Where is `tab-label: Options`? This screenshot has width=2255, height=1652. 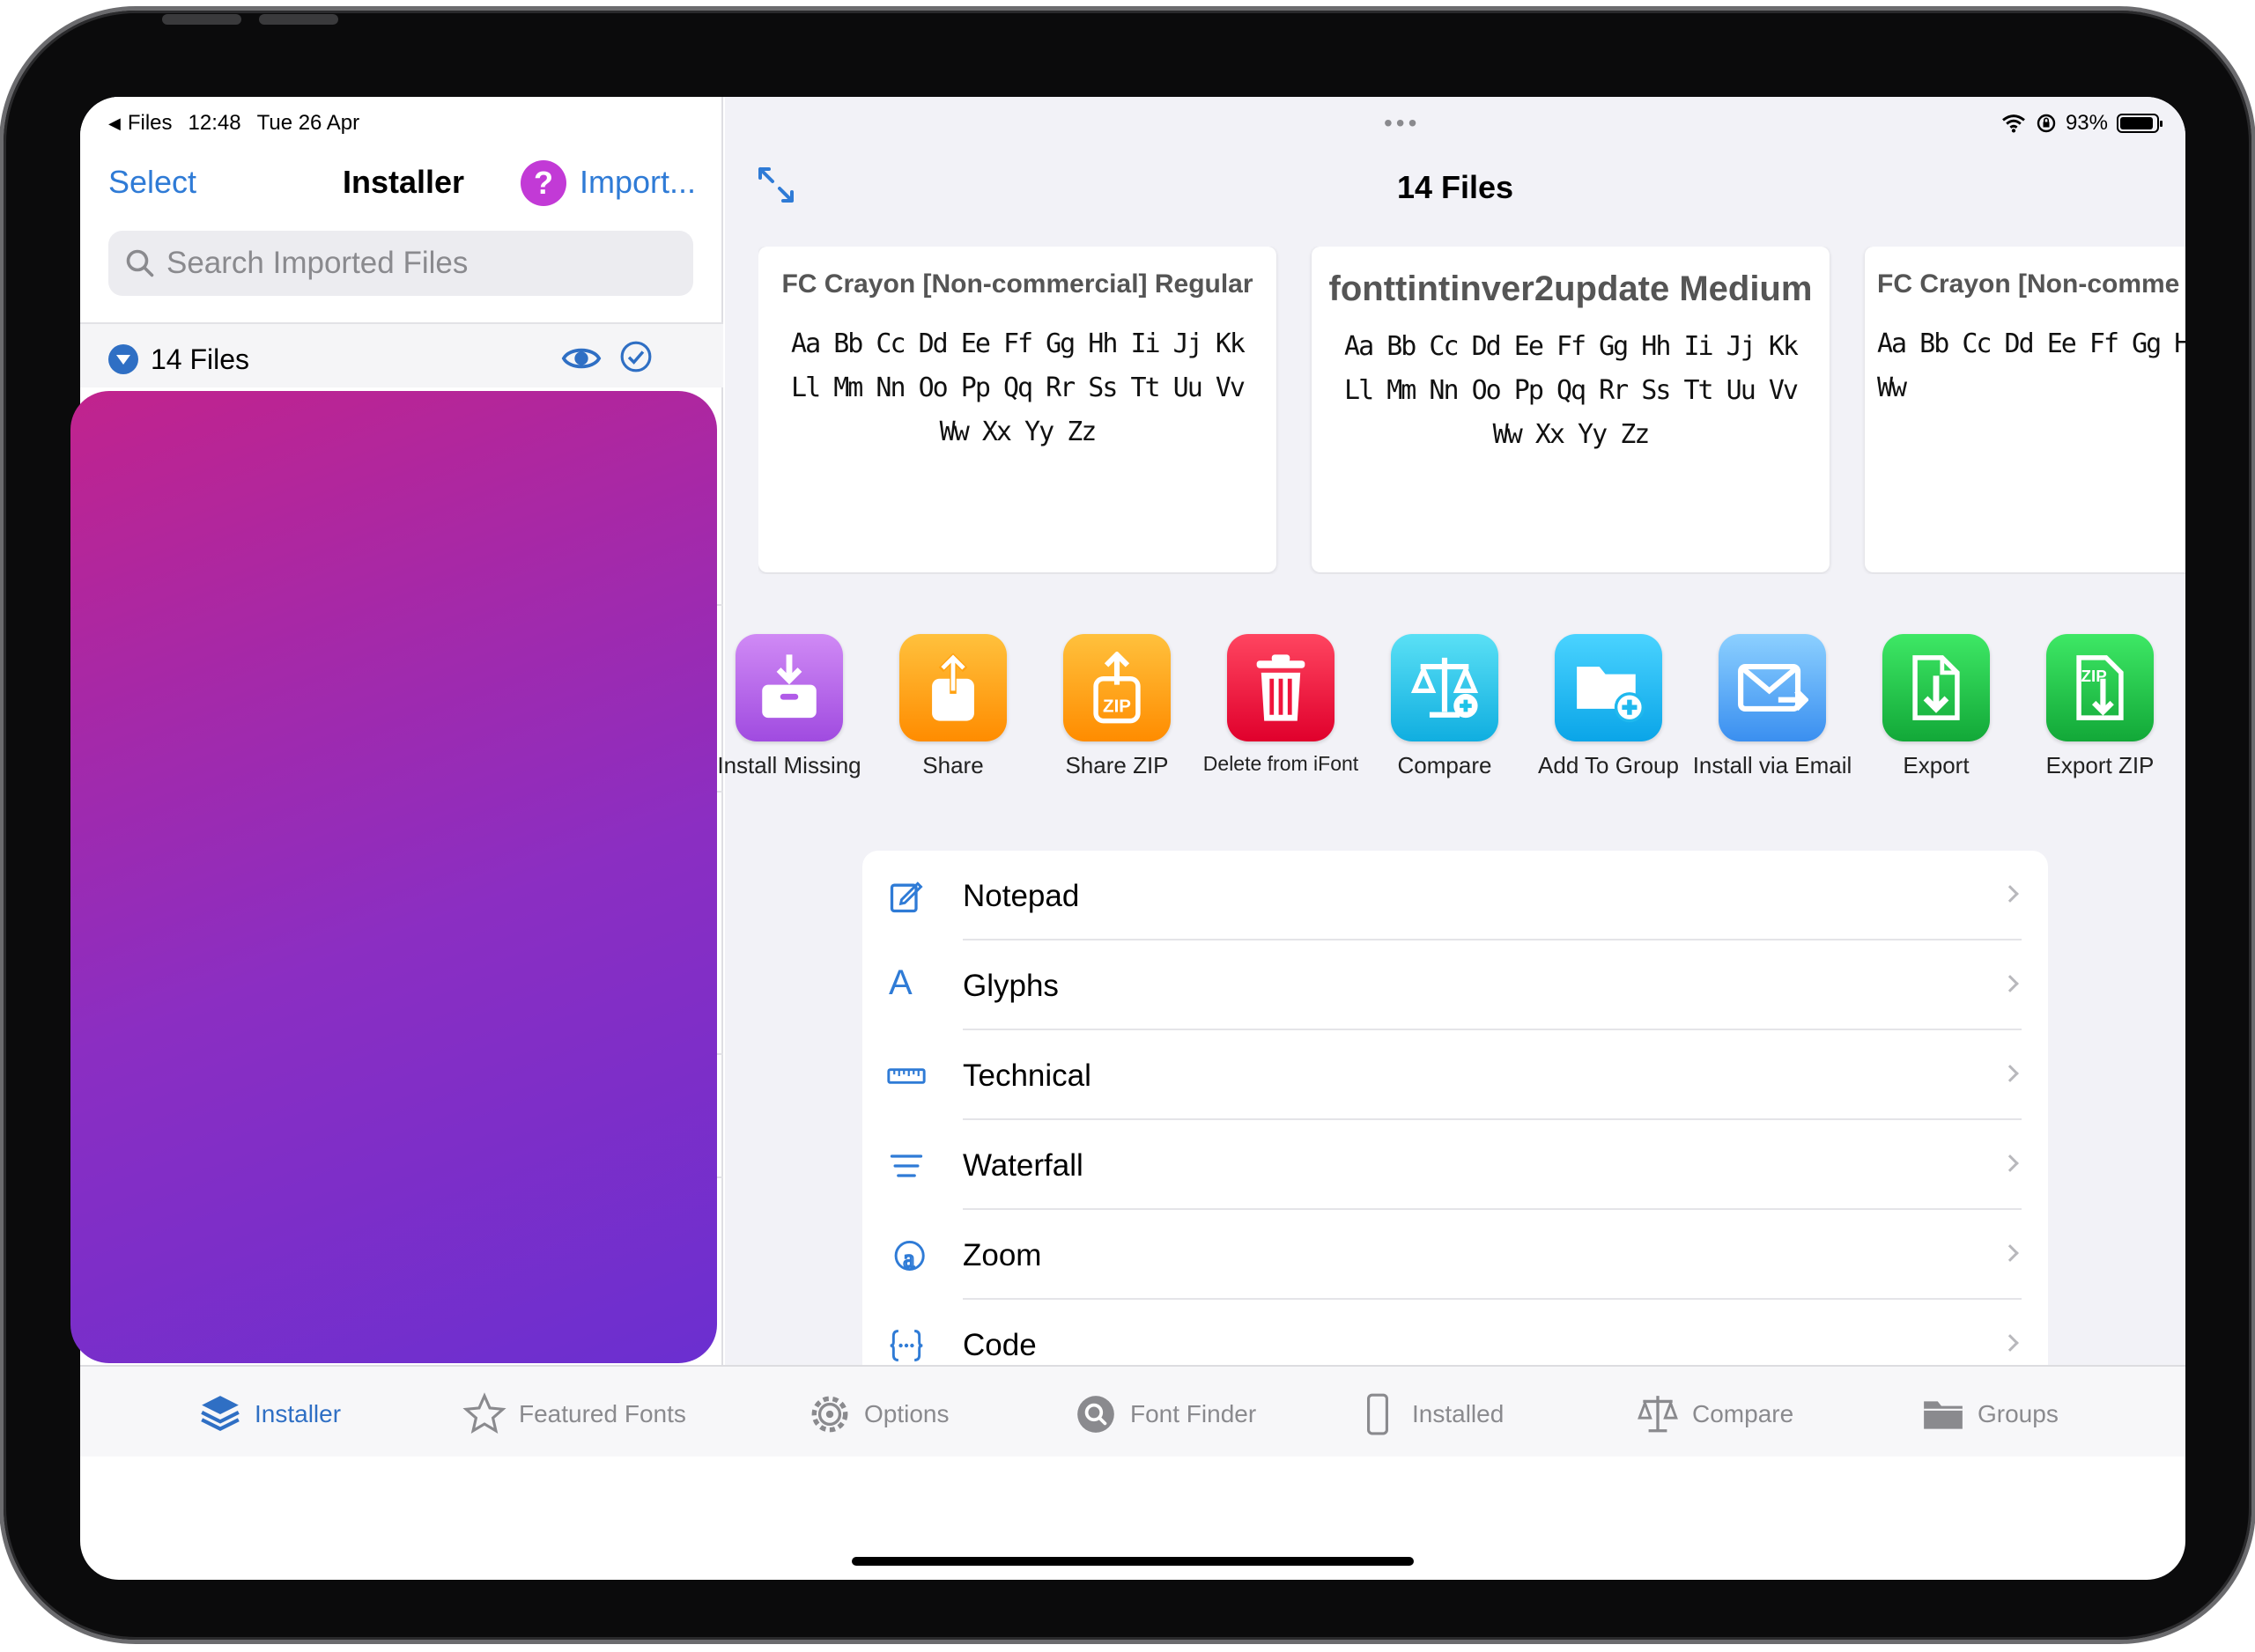 tab-label: Options is located at coordinates (907, 1413).